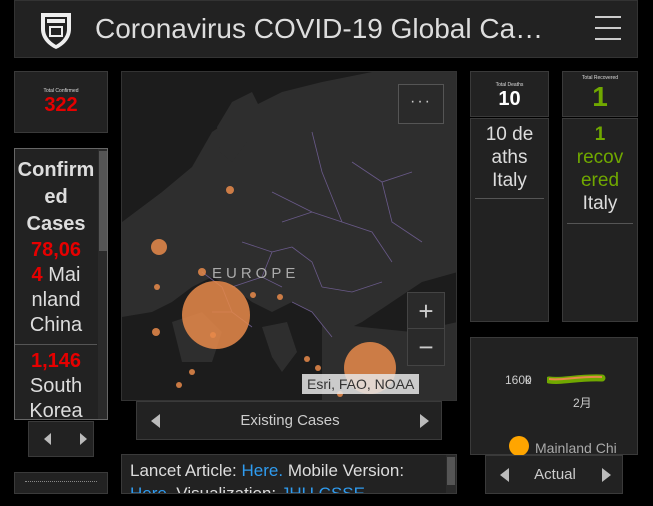  What do you see at coordinates (576, 448) in the screenshot?
I see `chart-legend-label: Mainland Chi` at bounding box center [576, 448].